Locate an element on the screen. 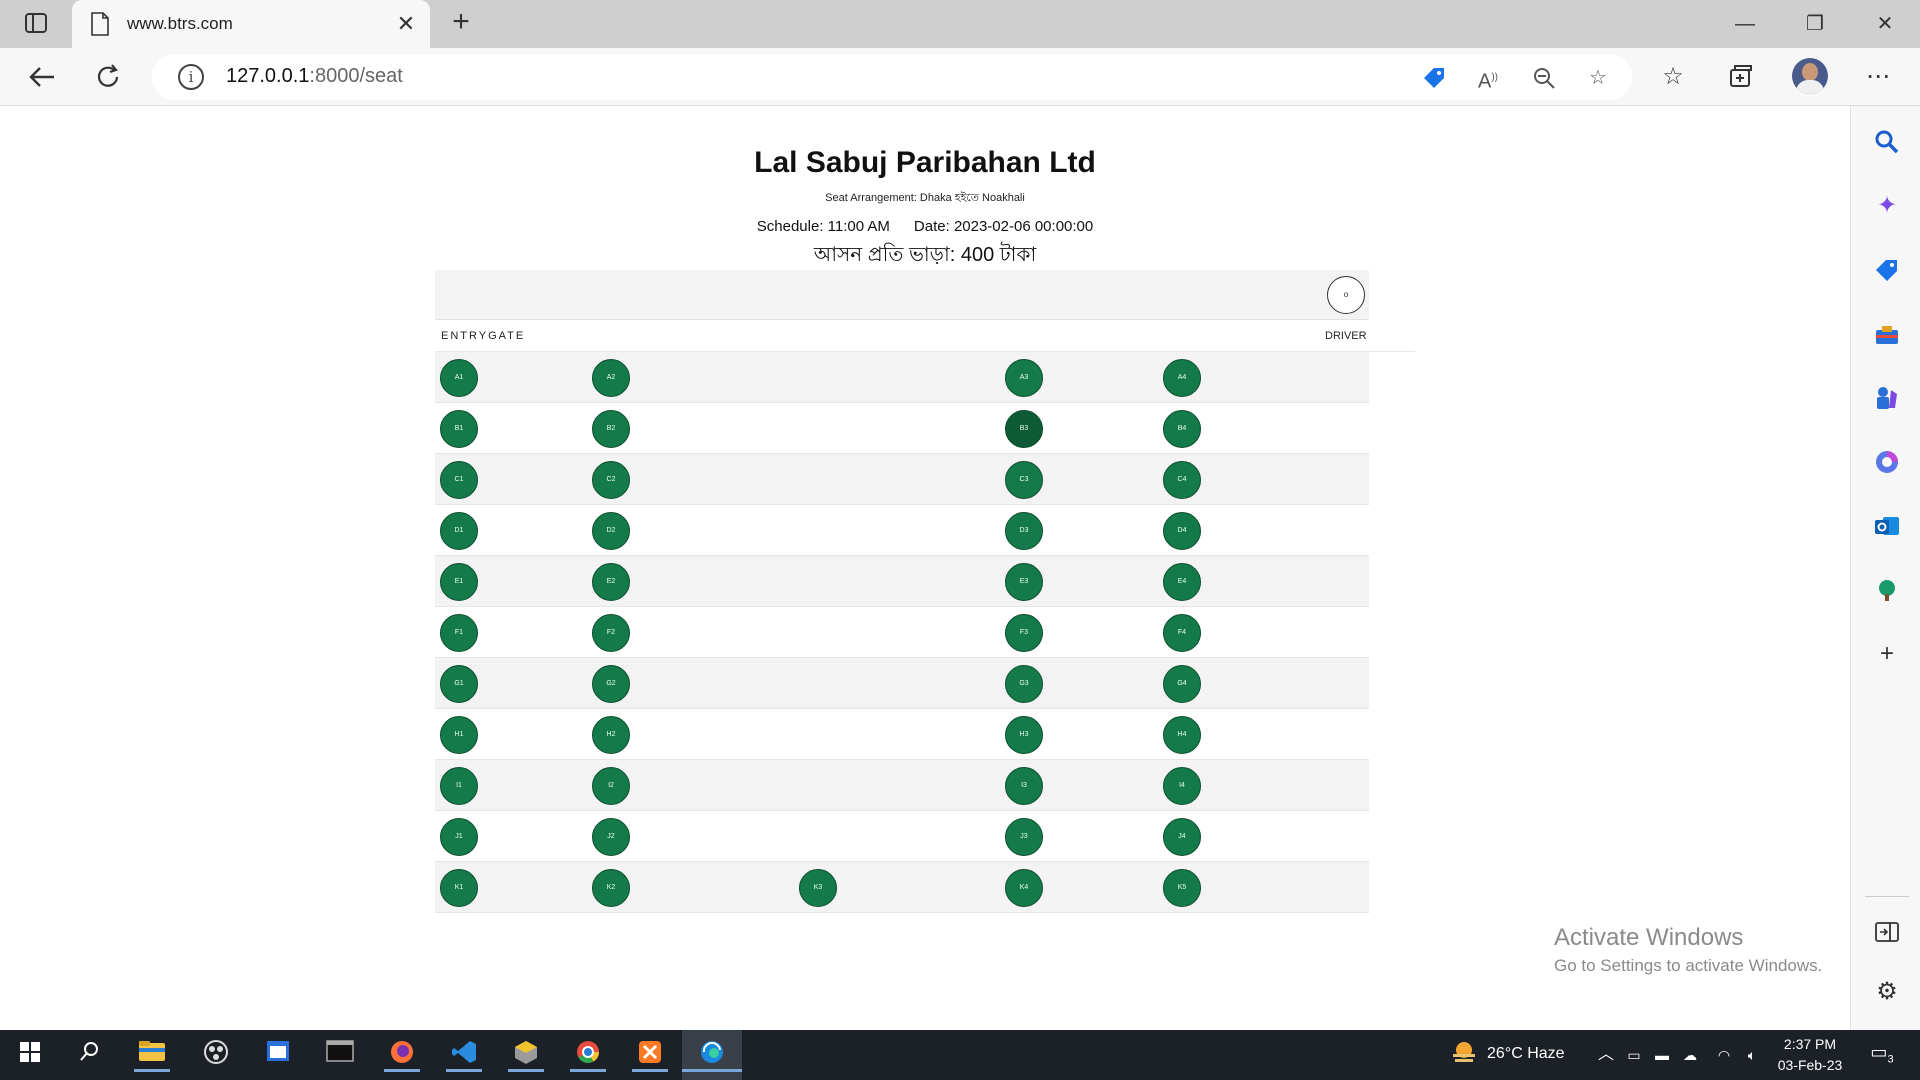 The width and height of the screenshot is (1920, 1080). system-clock: 2:37 PM 03-Feb-23 is located at coordinates (1810, 1055).